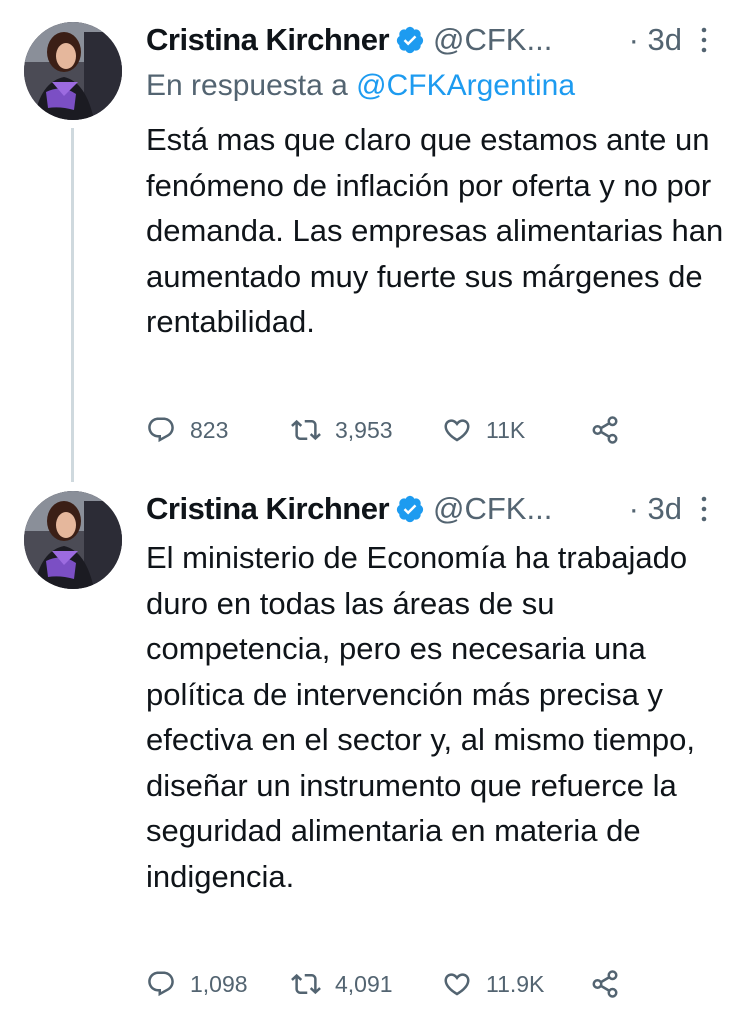 This screenshot has width=739, height=1024. What do you see at coordinates (364, 983) in the screenshot?
I see `retweet-count: 4,091` at bounding box center [364, 983].